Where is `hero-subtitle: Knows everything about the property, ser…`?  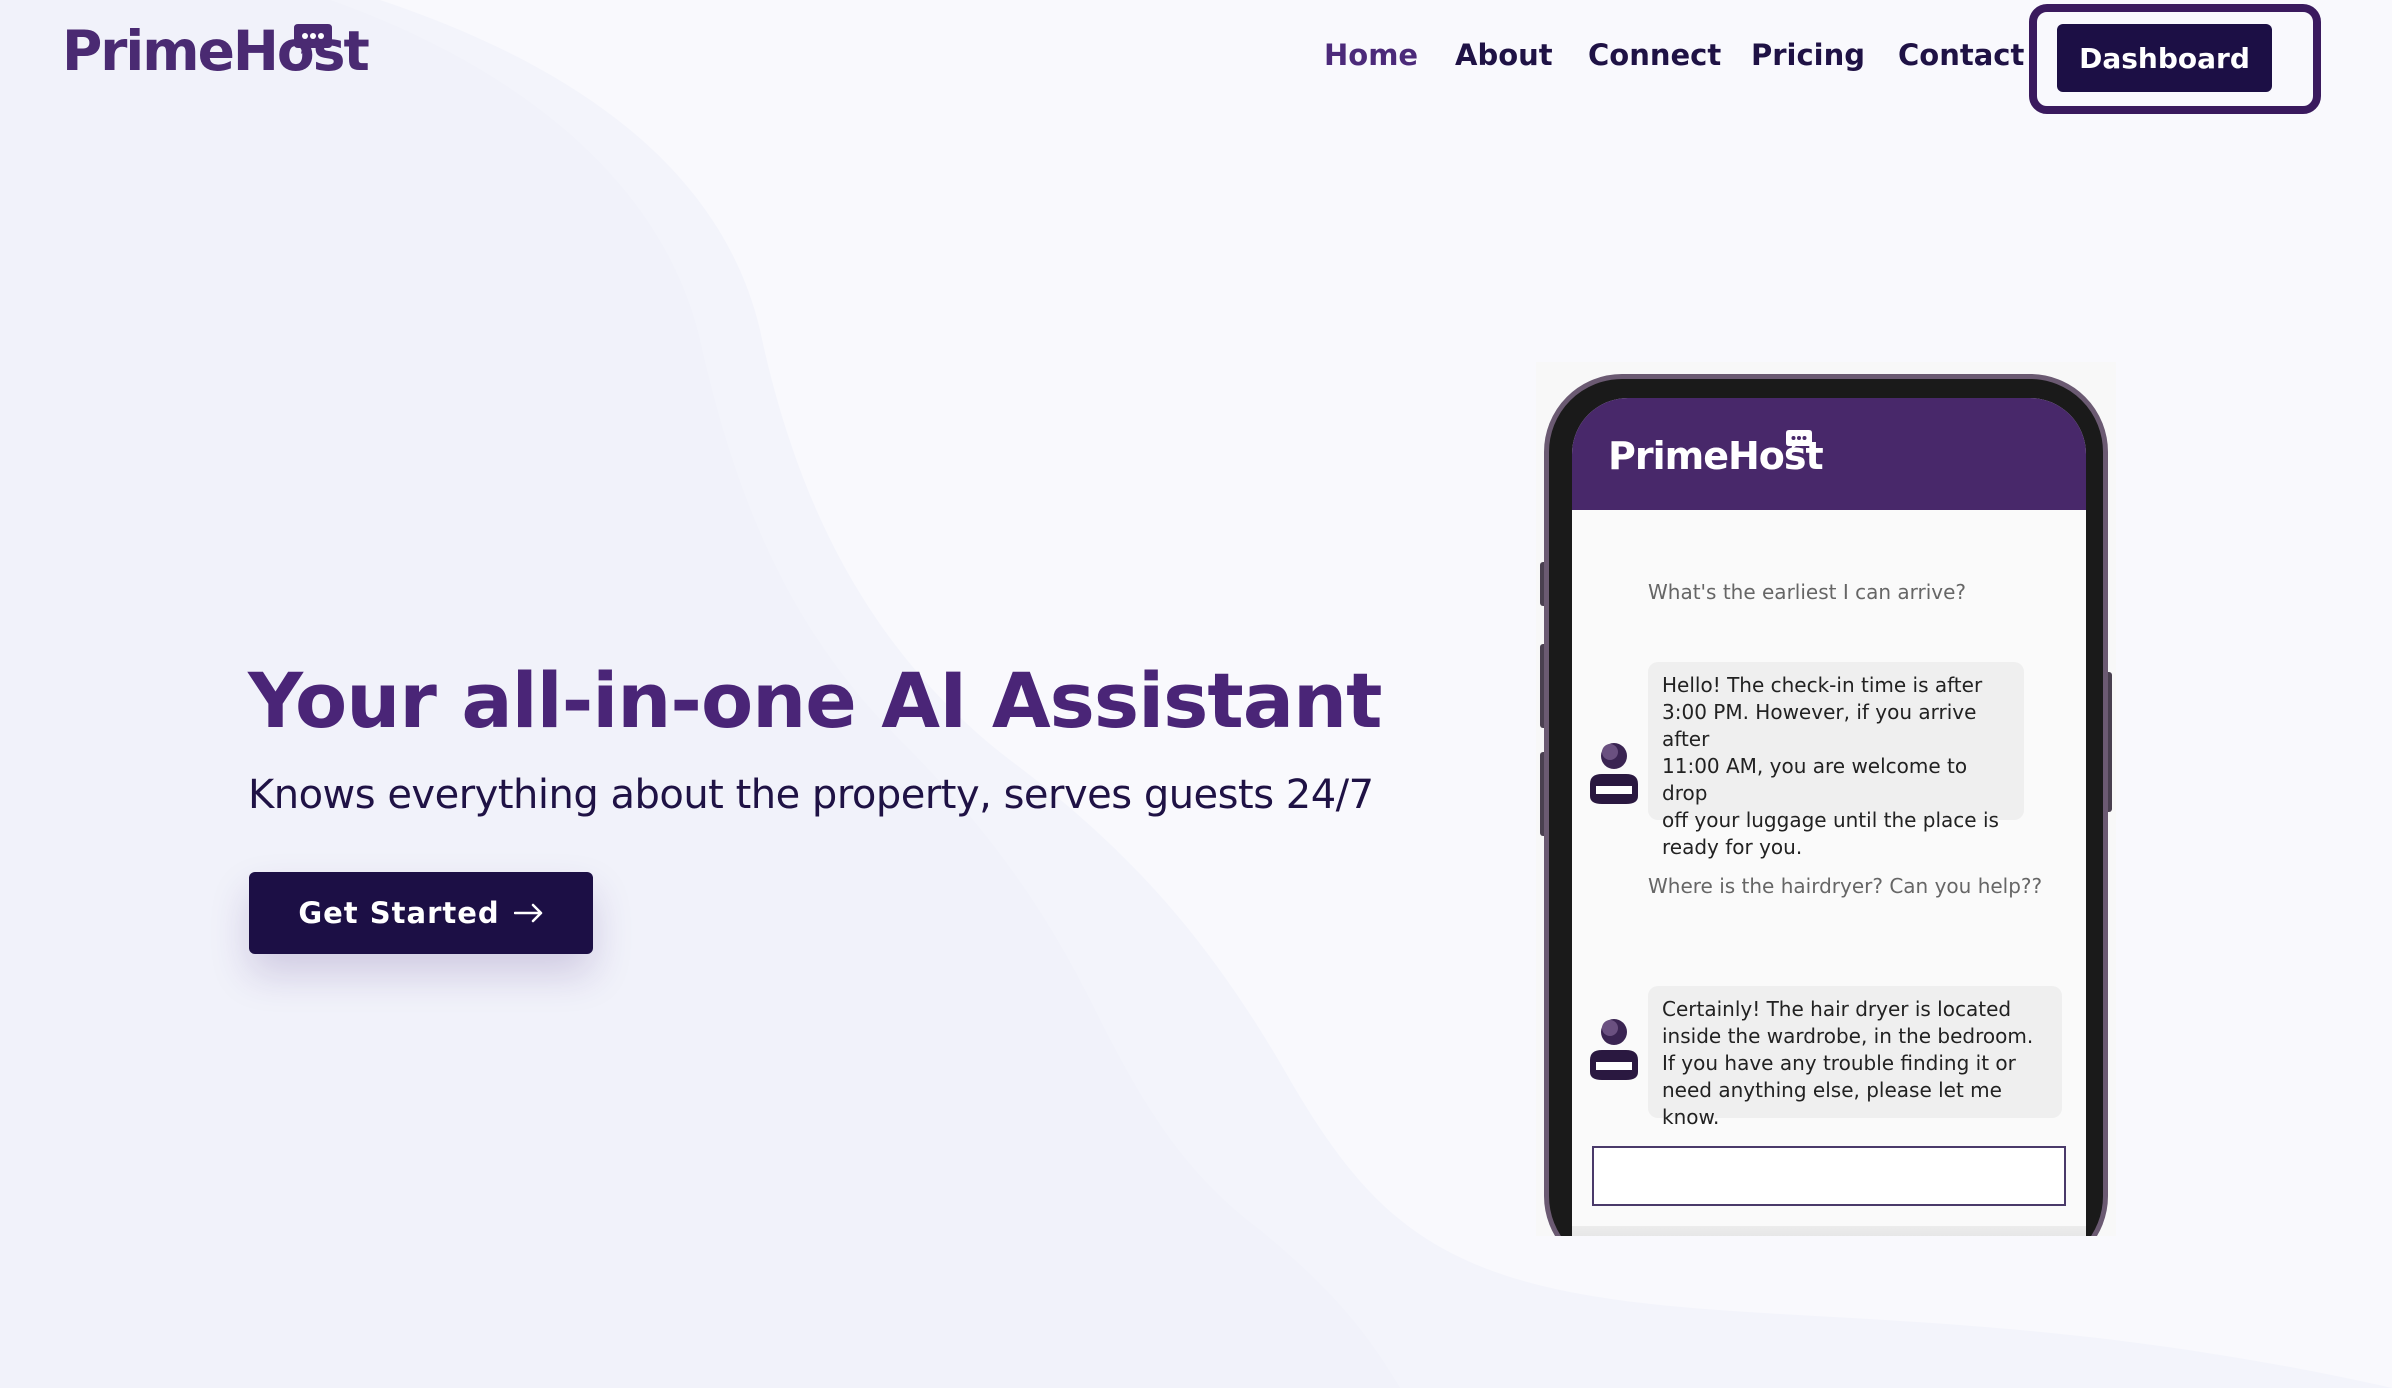 hero-subtitle: Knows everything about the property, ser… is located at coordinates (811, 795).